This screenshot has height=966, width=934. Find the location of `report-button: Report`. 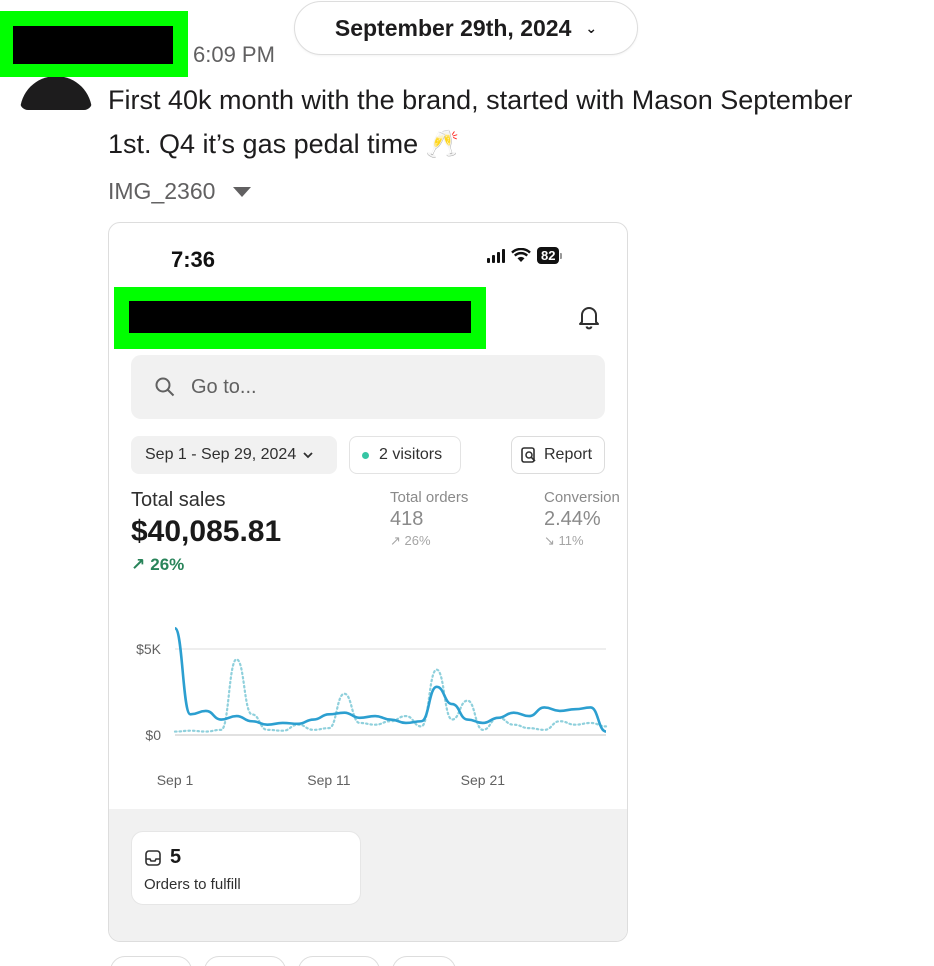

report-button: Report is located at coordinates (558, 455).